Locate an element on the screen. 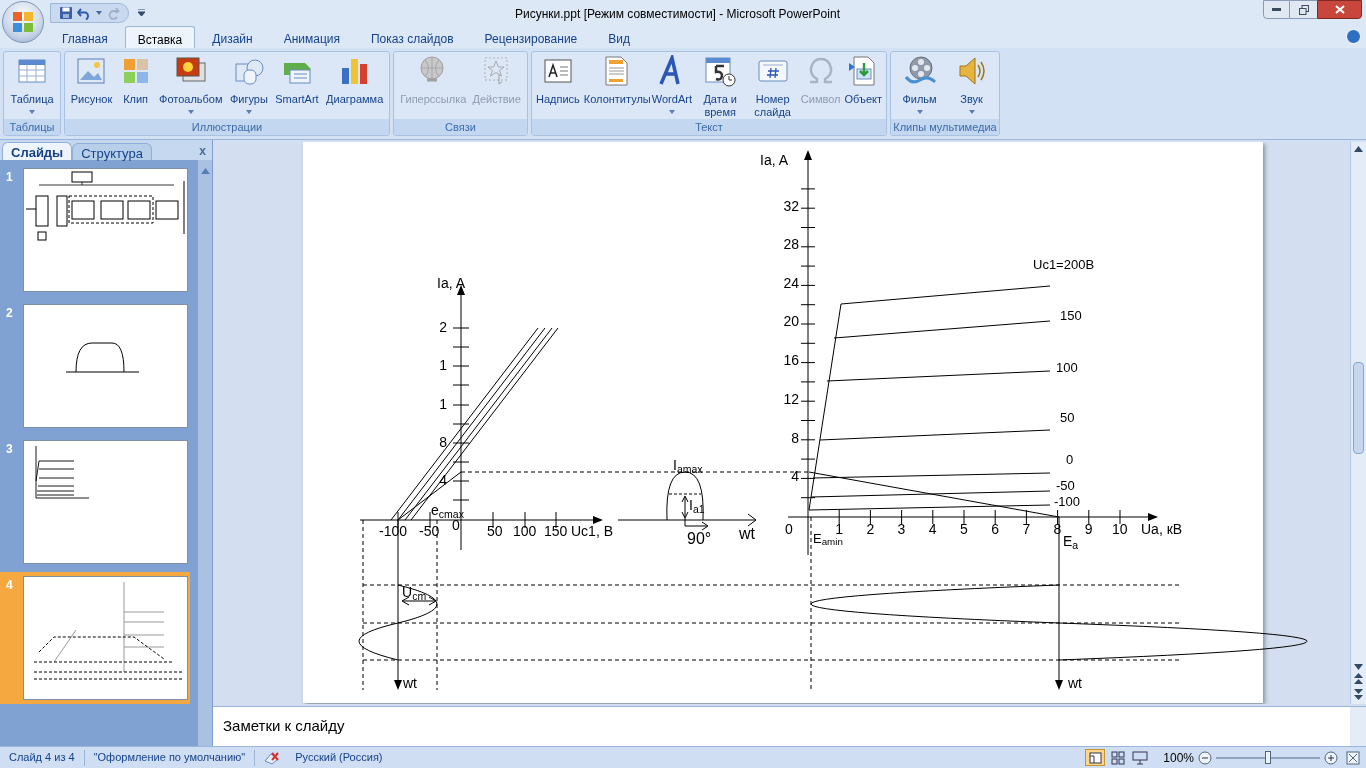 The width and height of the screenshot is (1366, 768). picture-icon is located at coordinates (91, 71).